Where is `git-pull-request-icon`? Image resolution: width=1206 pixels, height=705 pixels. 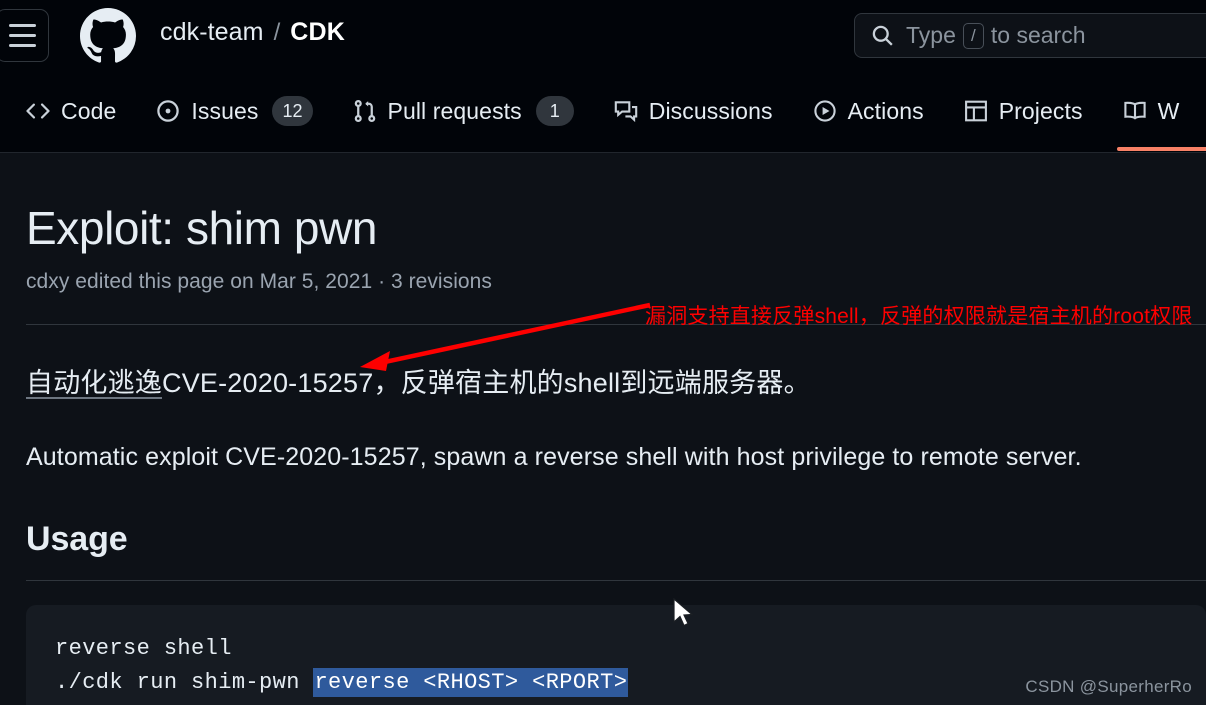
git-pull-request-icon is located at coordinates (364, 111).